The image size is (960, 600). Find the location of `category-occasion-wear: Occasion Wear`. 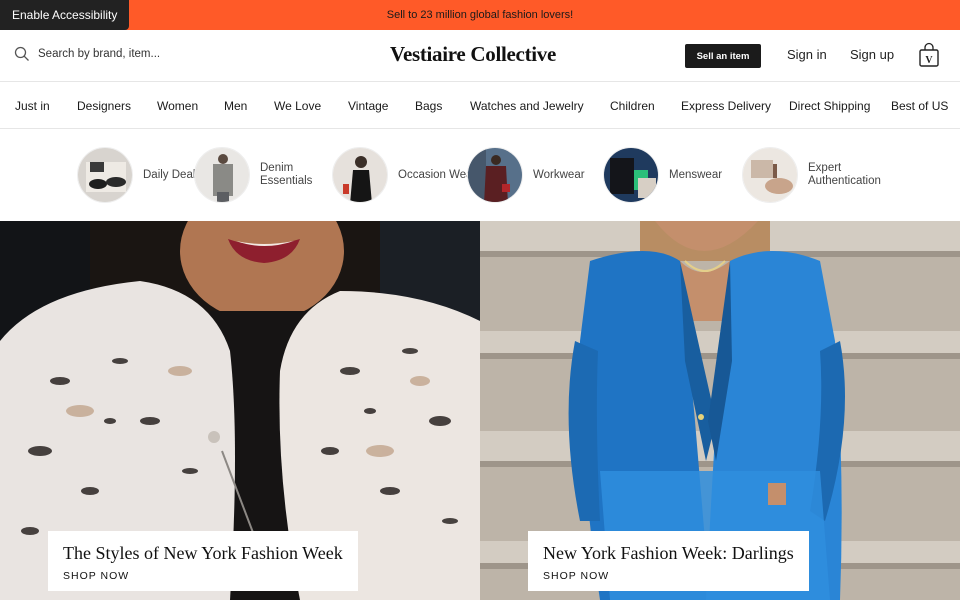

category-occasion-wear: Occasion Wear is located at coordinates (405, 175).